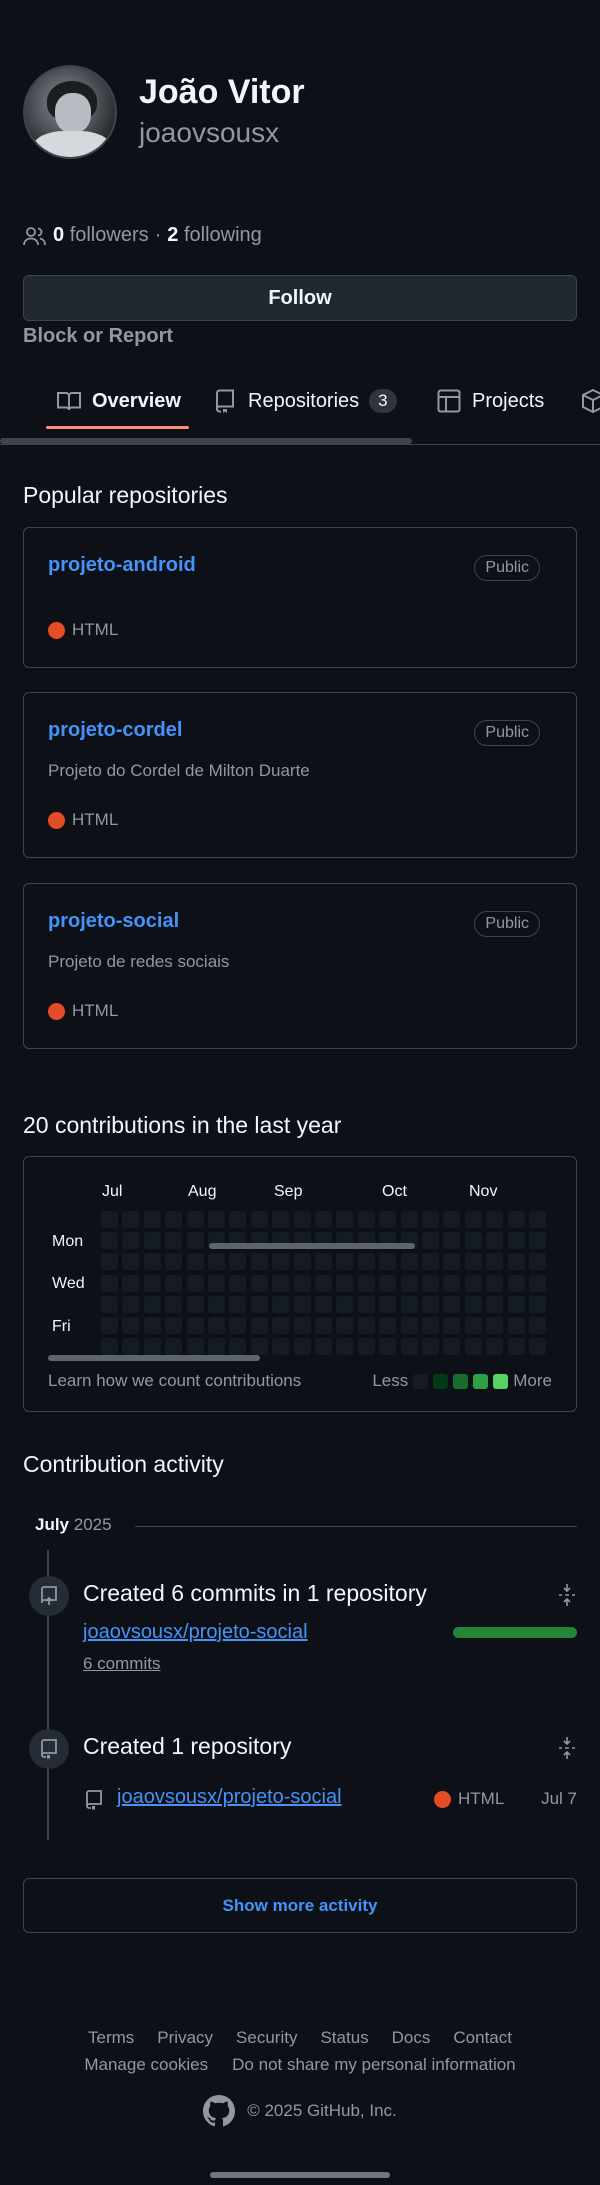 This screenshot has width=600, height=2185. I want to click on footer-link: Privacy, so click(185, 2038).